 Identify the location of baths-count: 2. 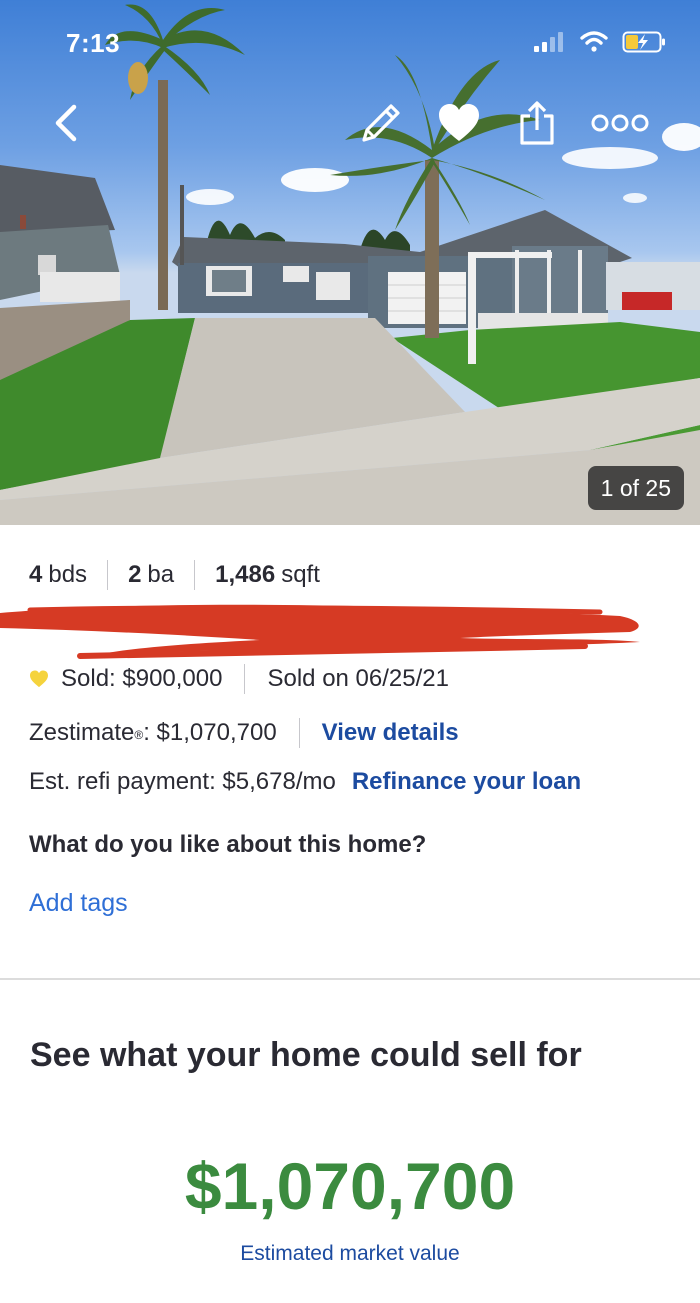
(135, 574).